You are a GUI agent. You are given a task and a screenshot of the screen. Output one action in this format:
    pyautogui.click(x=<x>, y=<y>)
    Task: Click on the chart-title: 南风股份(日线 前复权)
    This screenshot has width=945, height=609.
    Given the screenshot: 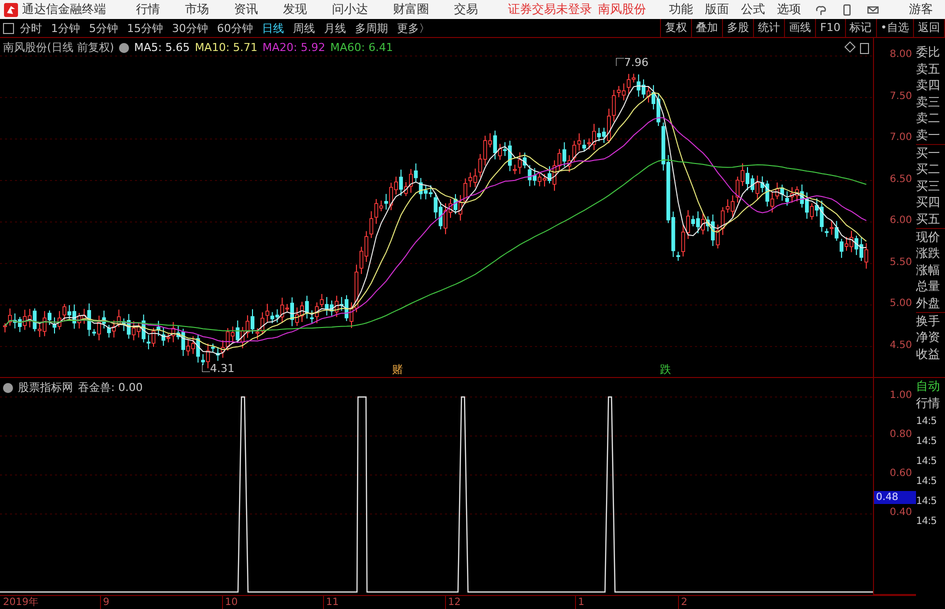 What is the action you would take?
    pyautogui.click(x=58, y=47)
    